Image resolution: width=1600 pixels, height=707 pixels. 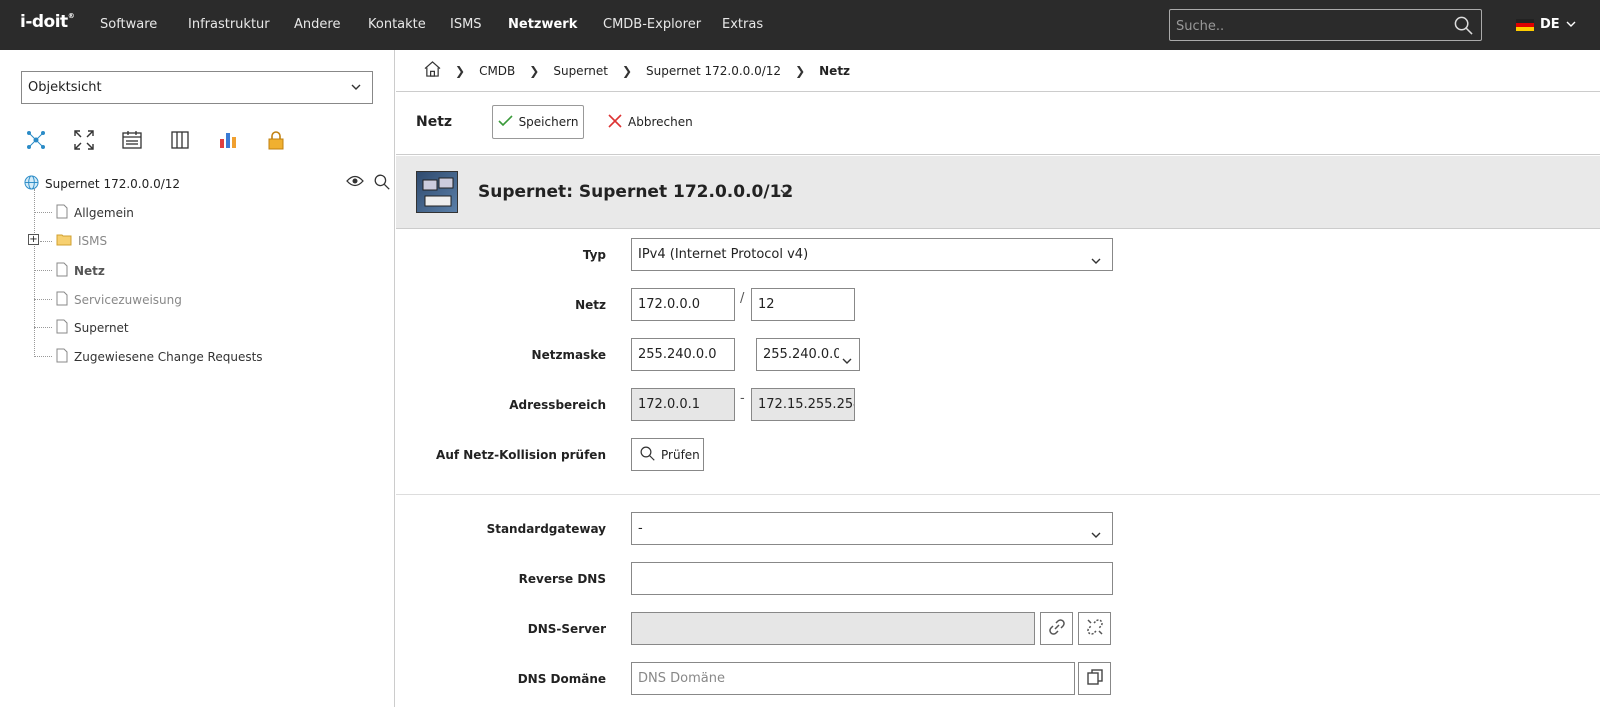 I want to click on view-select: Objektsicht, so click(x=197, y=87).